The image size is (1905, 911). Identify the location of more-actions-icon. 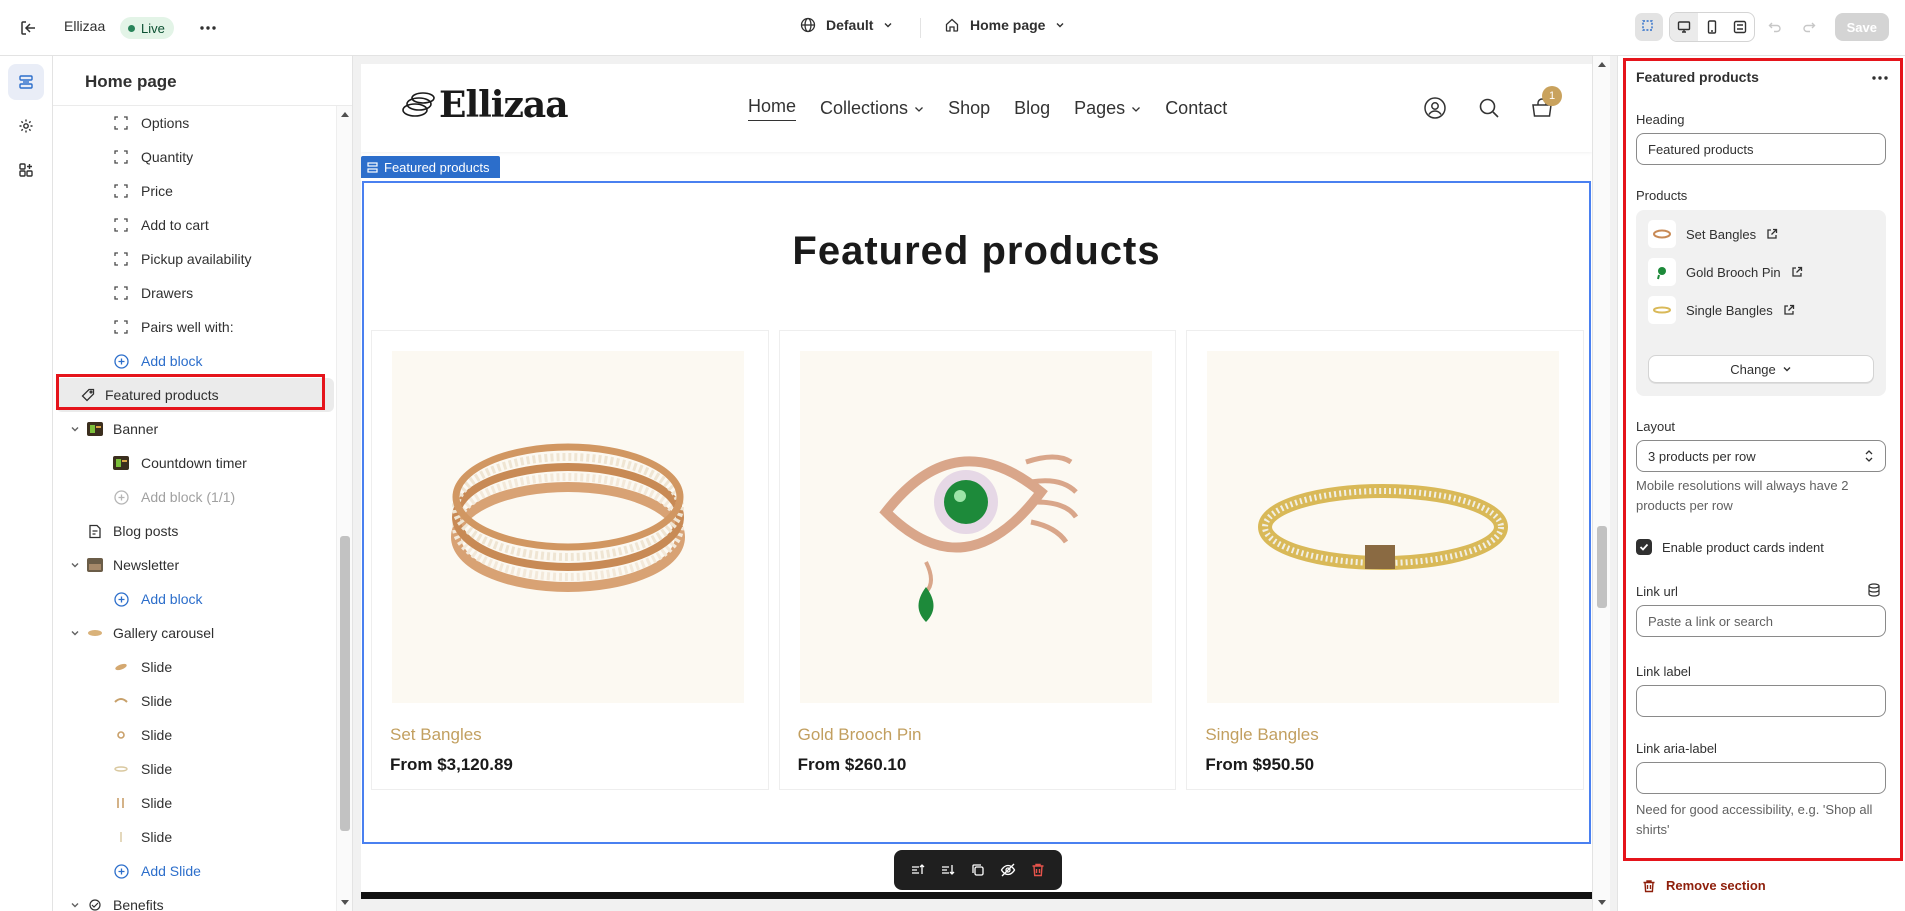
(208, 28).